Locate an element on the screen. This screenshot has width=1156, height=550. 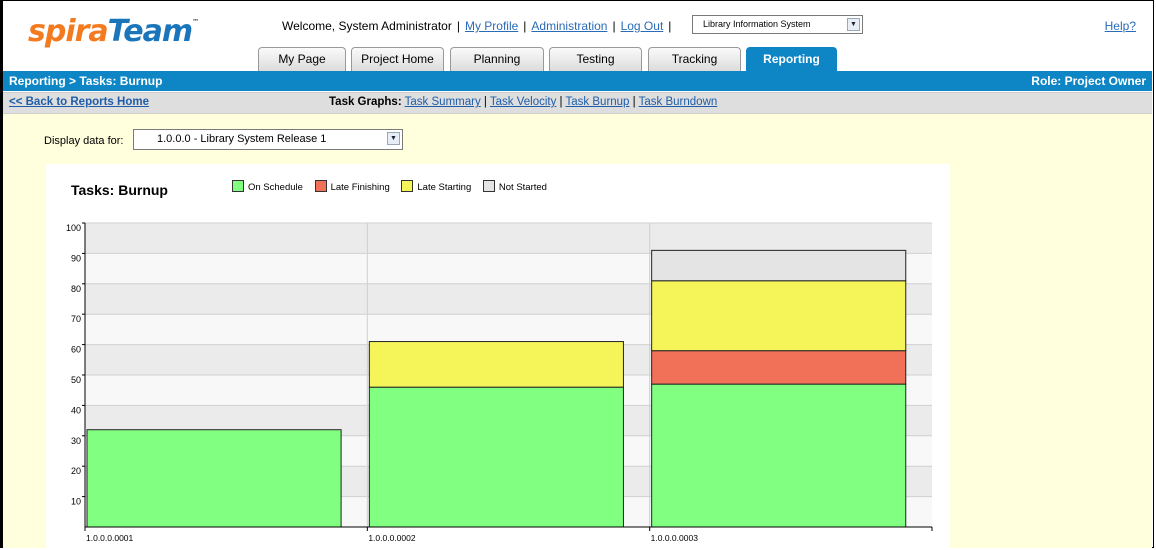
y-tick-label: 90 is located at coordinates (76, 258).